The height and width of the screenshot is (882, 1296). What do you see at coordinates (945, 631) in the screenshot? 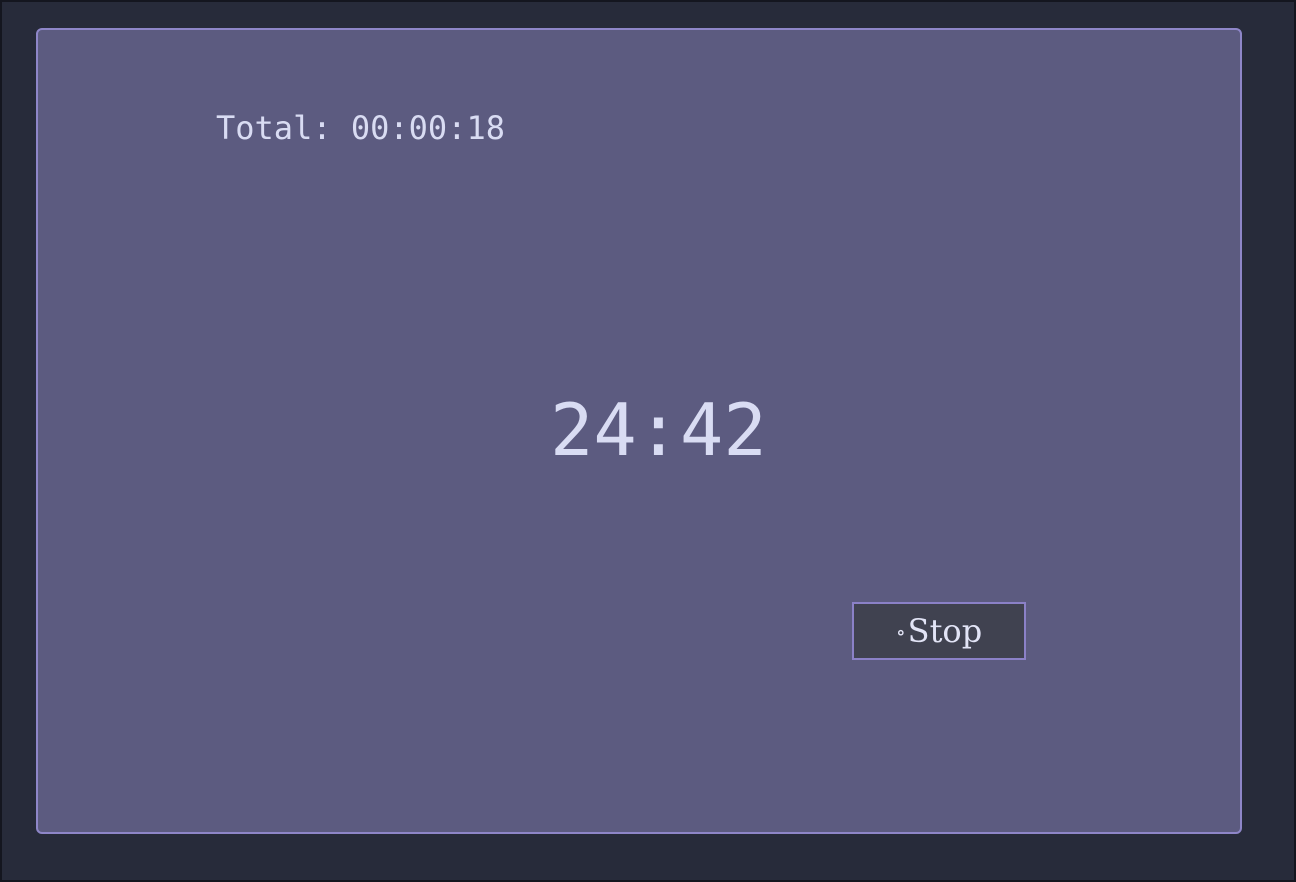
I see `stop-label: Stop` at bounding box center [945, 631].